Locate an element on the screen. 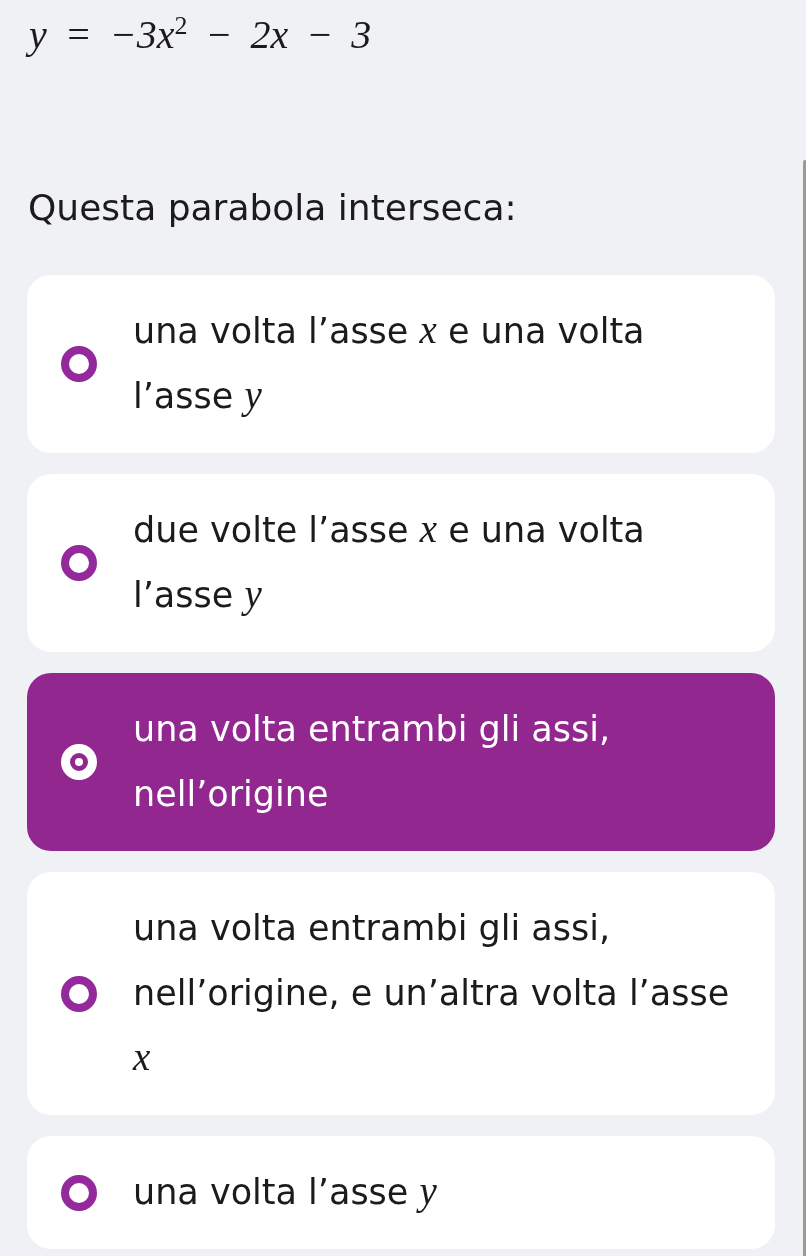 The height and width of the screenshot is (1256, 806). question-text: Questa parabola interseca: is located at coordinates (272, 208).